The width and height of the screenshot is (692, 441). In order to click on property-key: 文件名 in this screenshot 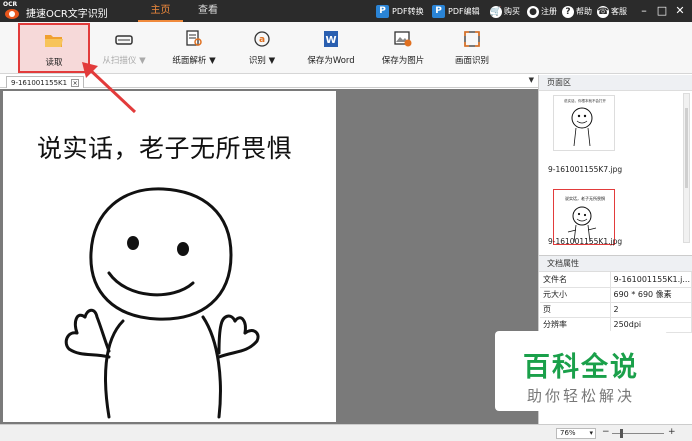, I will do `click(575, 280)`.